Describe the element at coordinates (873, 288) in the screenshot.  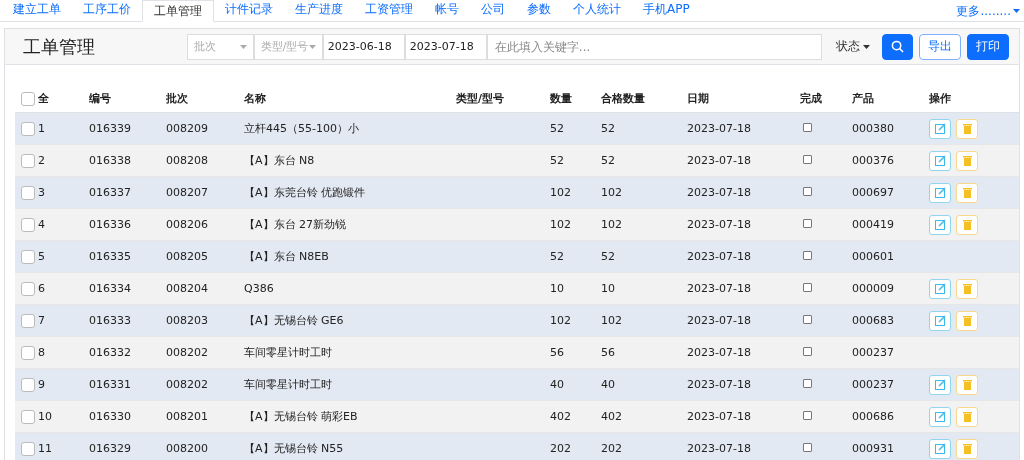
I see `table-cell-text: 000009` at that location.